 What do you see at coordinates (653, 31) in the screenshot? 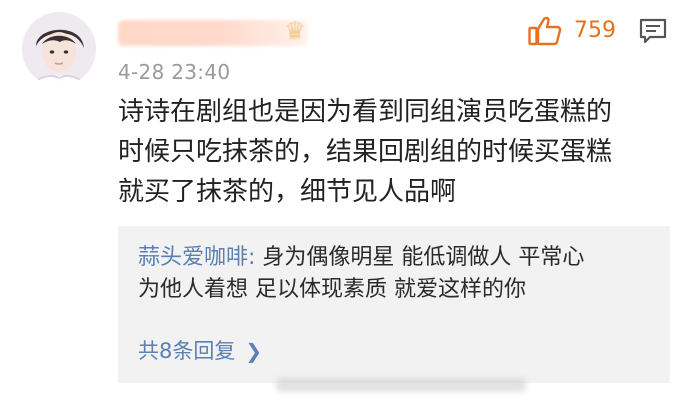
I see `comment-icon` at bounding box center [653, 31].